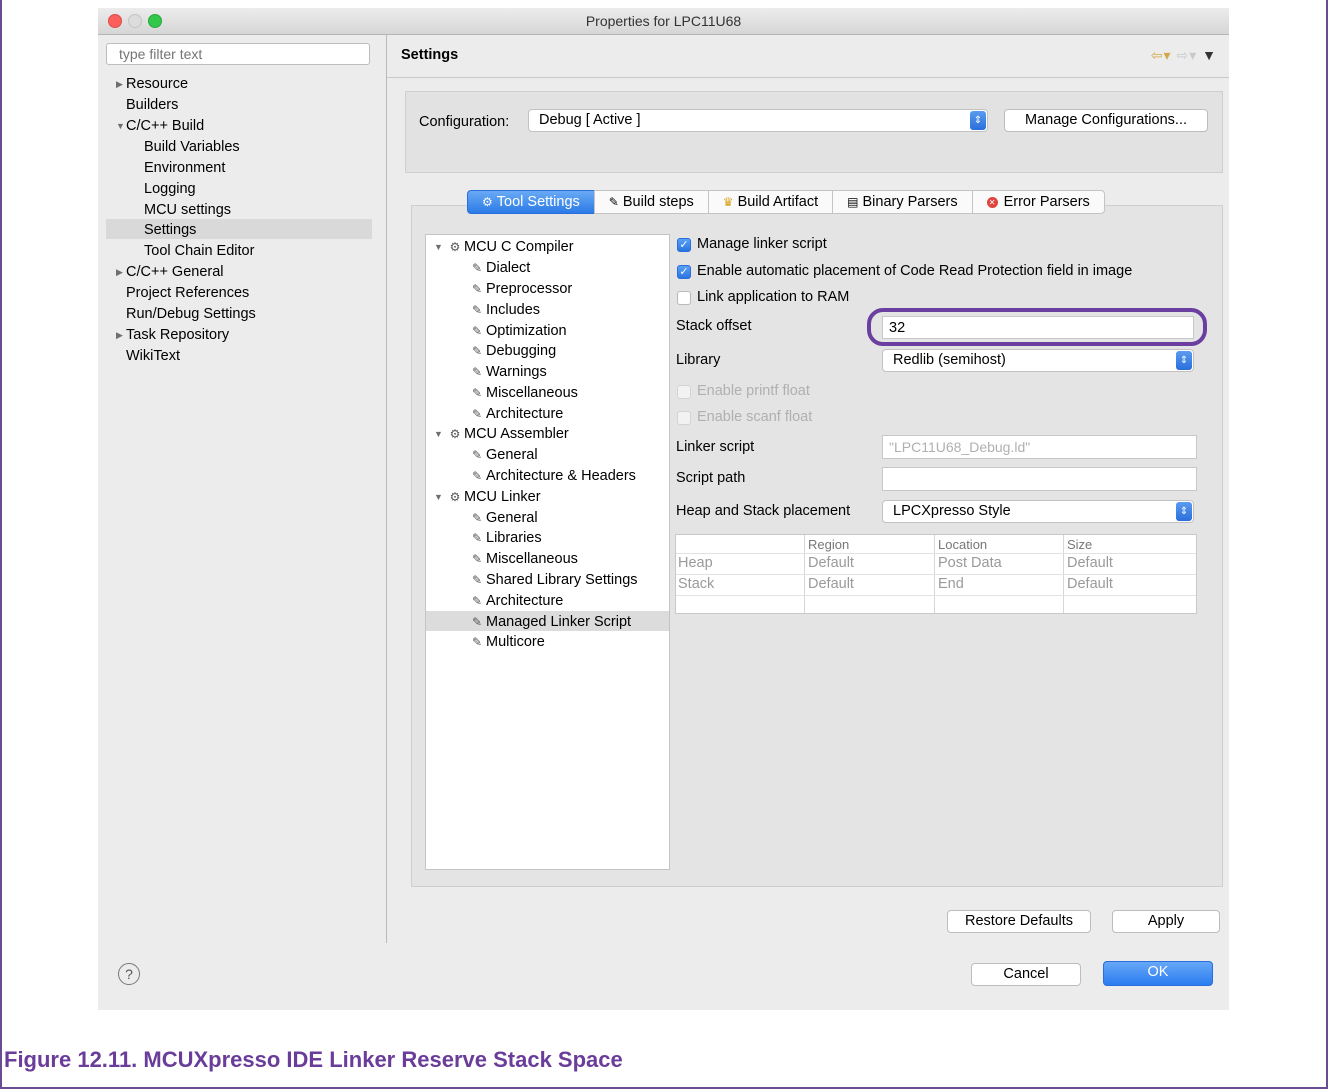  I want to click on tab-build-artifact: ♛ Build Artifact, so click(770, 202).